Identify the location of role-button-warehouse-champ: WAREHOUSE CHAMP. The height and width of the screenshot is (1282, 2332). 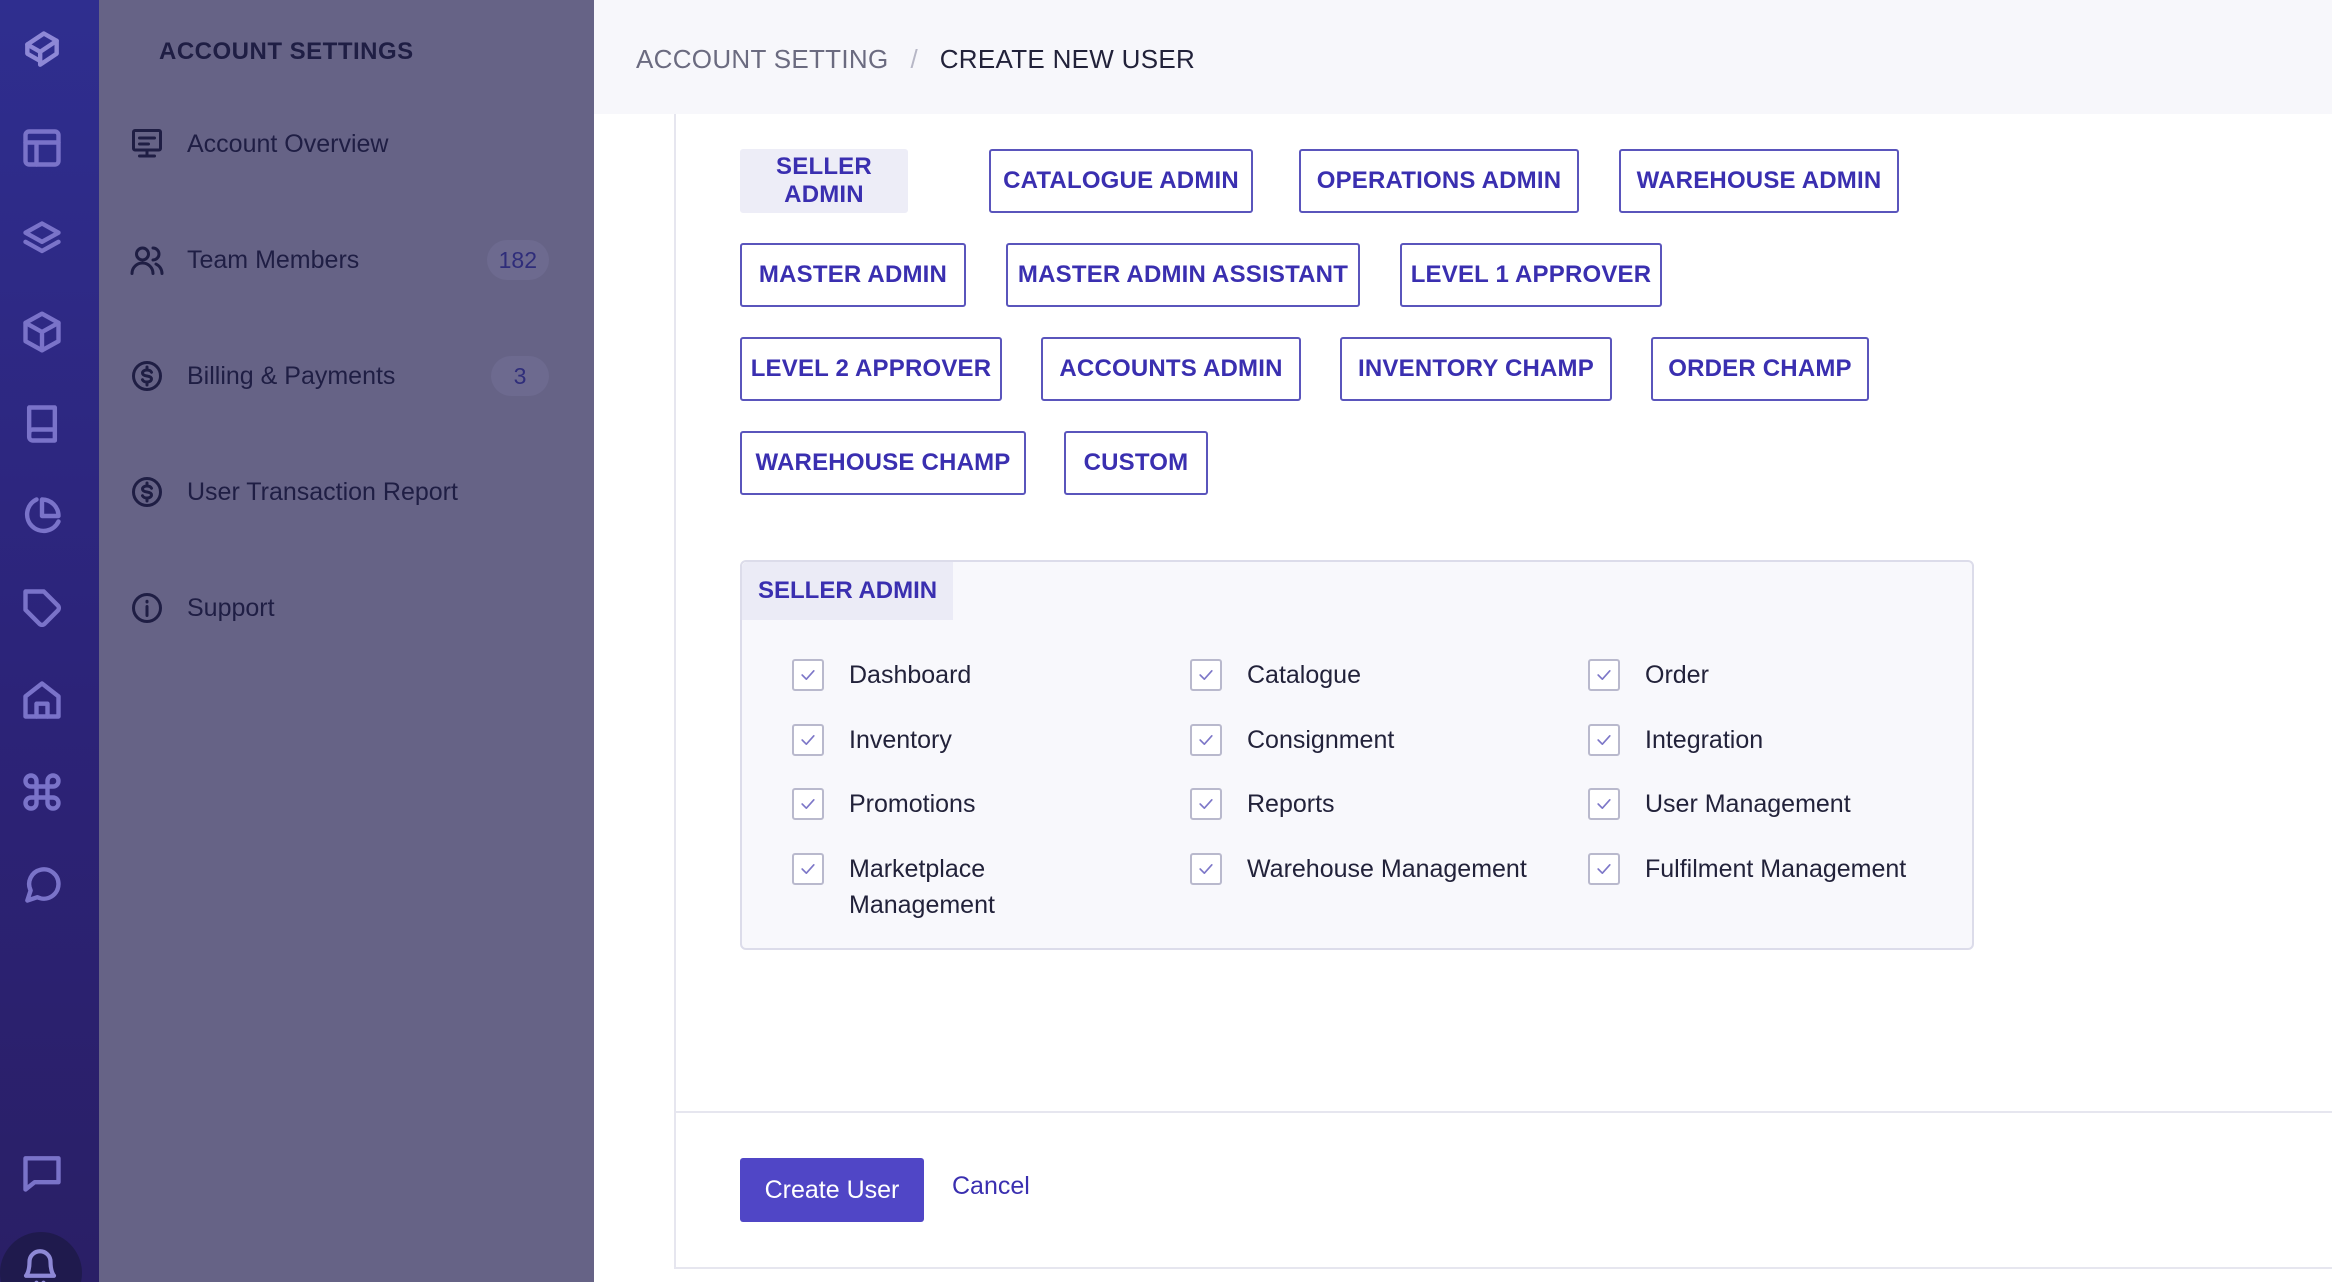
(883, 463).